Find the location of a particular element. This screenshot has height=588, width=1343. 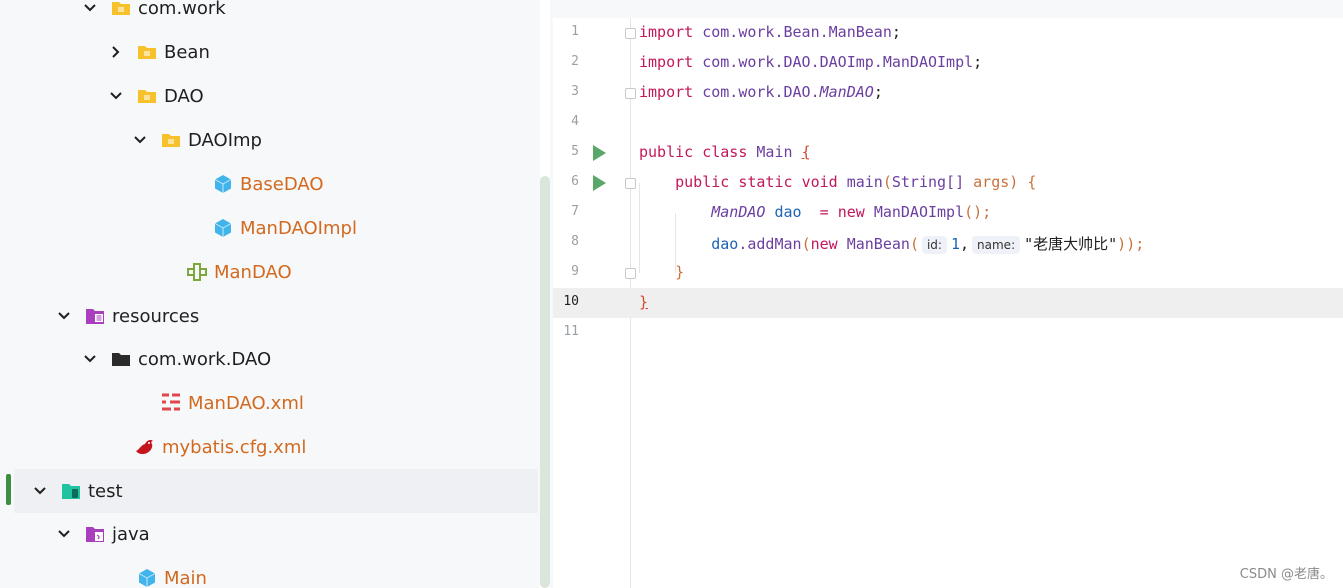

type-name: ManDAO is located at coordinates (738, 212).